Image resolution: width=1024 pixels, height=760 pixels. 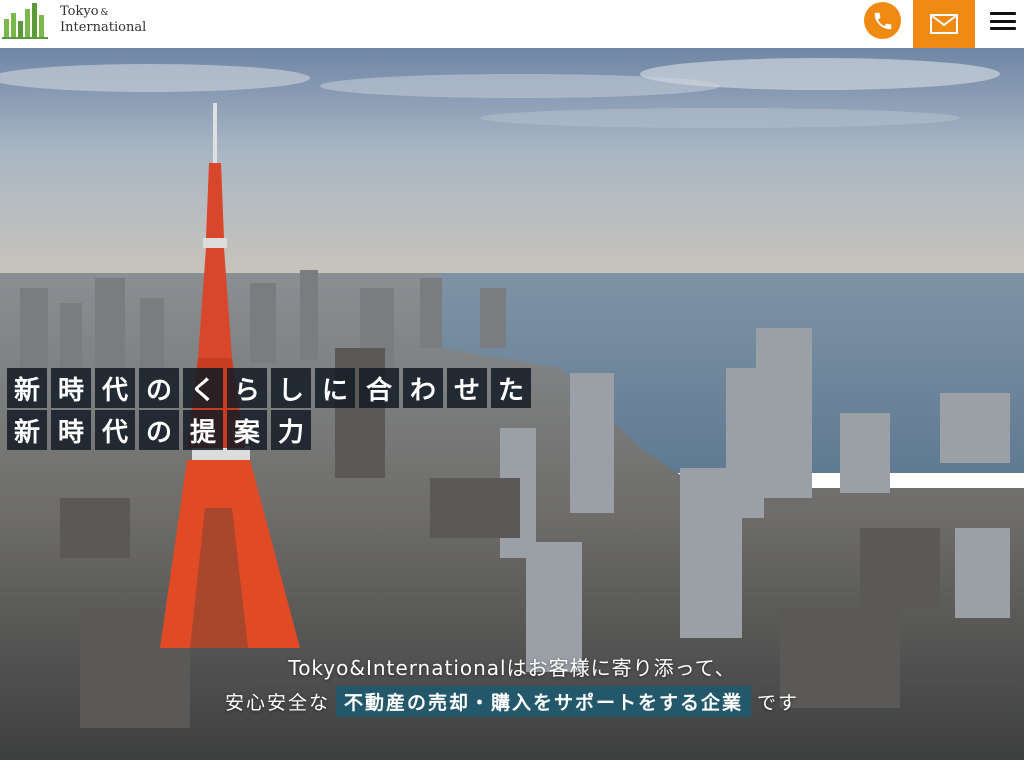 I want to click on headline-row-2: 新時代の提案力, so click(x=160, y=430).